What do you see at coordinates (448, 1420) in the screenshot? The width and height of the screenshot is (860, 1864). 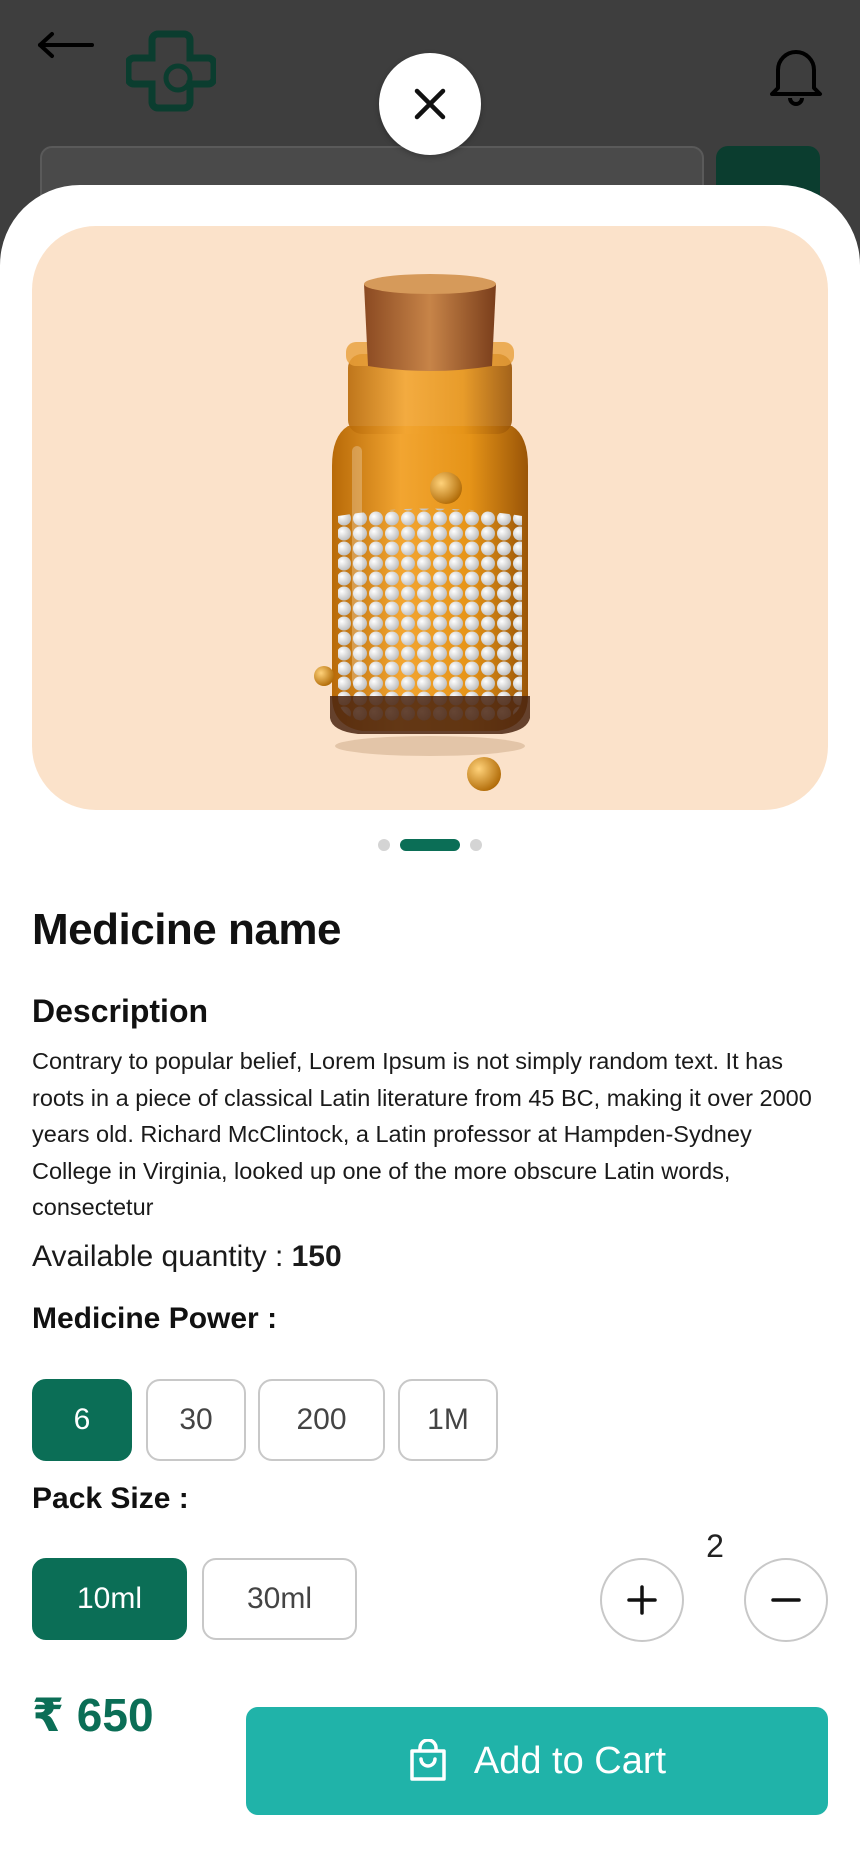 I see `power-option-1m: 1M` at bounding box center [448, 1420].